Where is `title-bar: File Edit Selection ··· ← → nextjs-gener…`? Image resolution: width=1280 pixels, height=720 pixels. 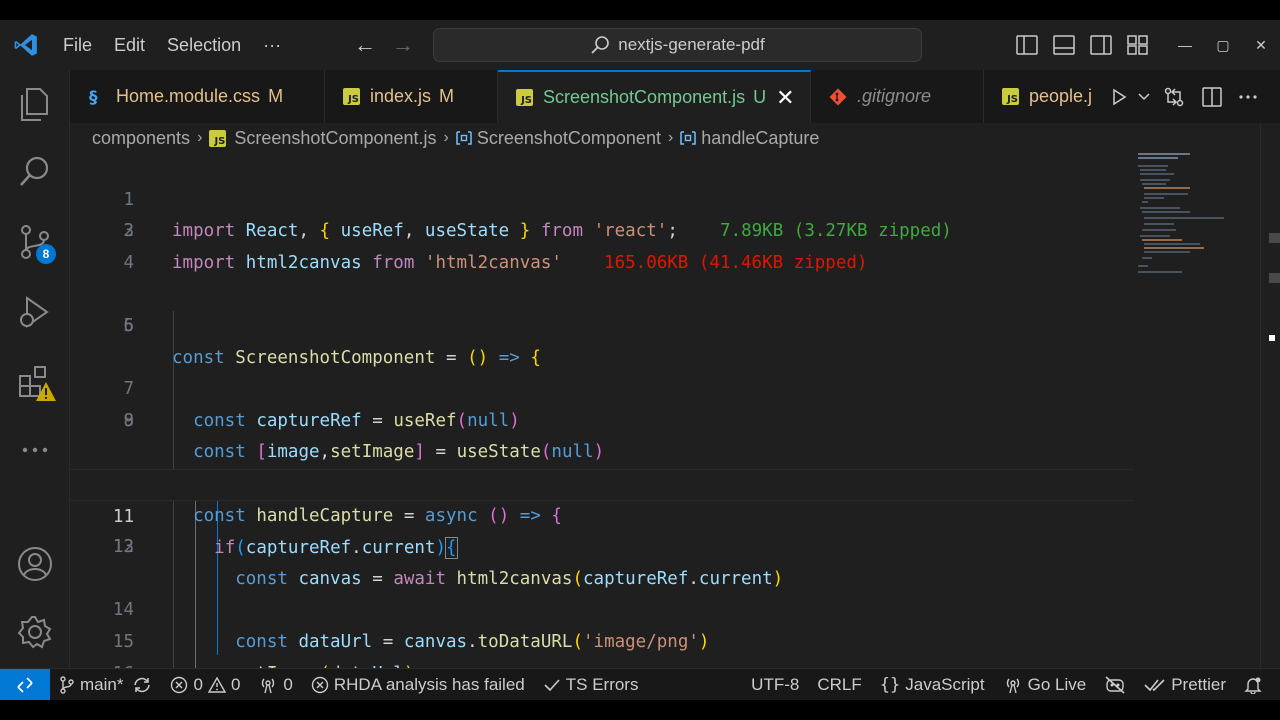
title-bar: File Edit Selection ··· ← → nextjs-gener… is located at coordinates (640, 45).